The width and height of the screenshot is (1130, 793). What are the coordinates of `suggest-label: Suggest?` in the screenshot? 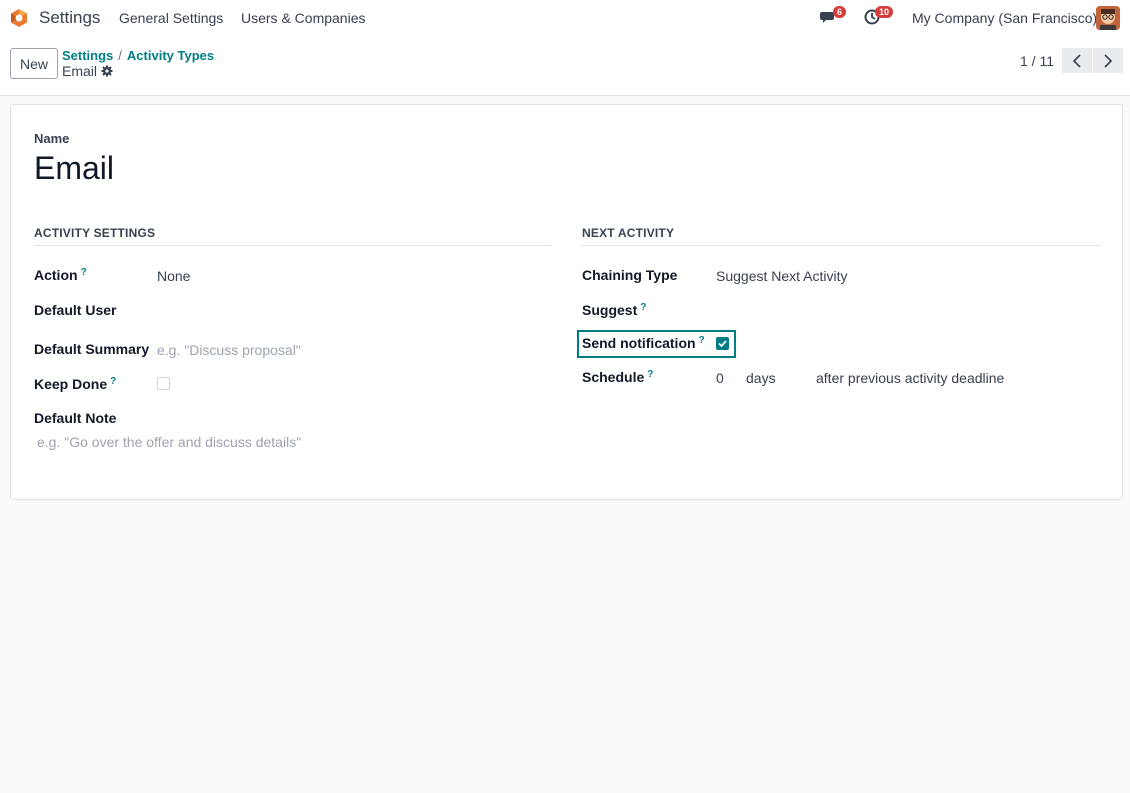 It's located at (614, 310).